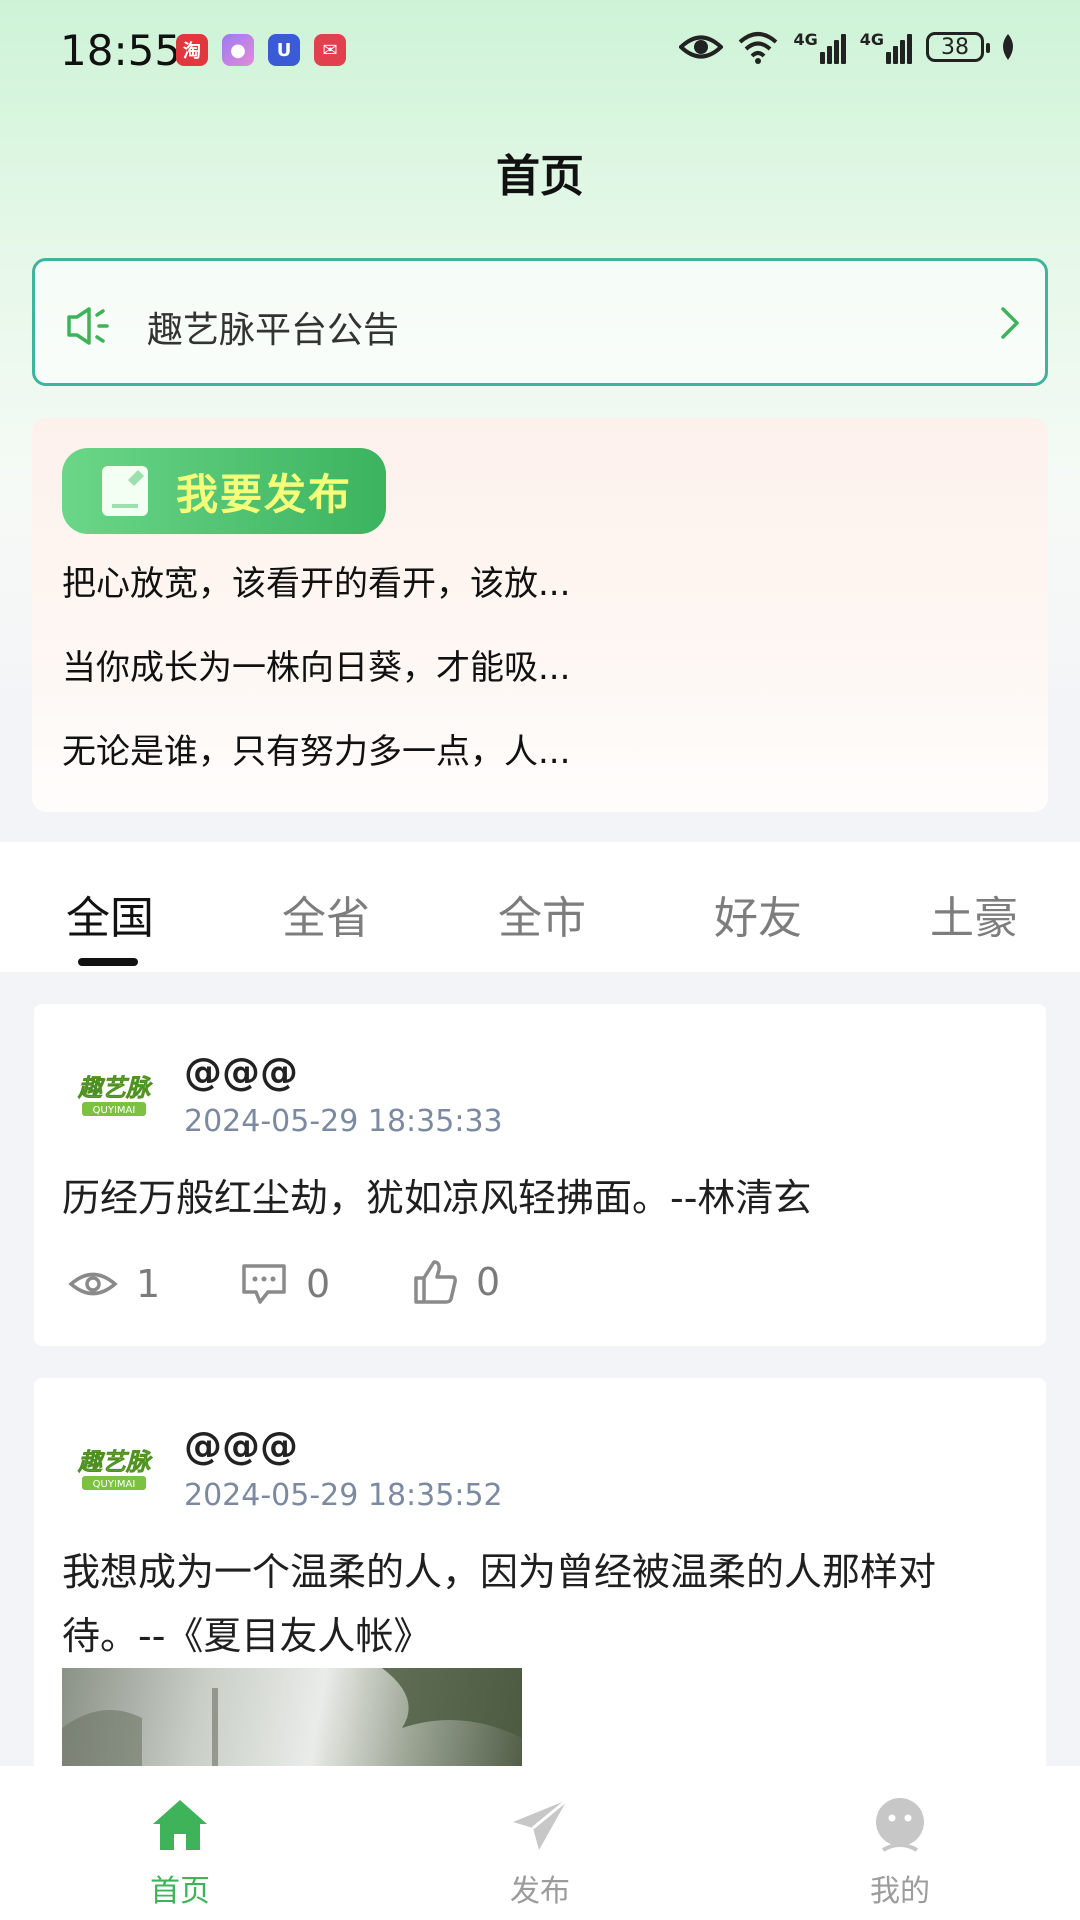 This screenshot has height=1920, width=1080. Describe the element at coordinates (437, 1198) in the screenshot. I see `post-content: 历经万般红尘劫，犹如凉风轻拂面。--林清玄` at that location.